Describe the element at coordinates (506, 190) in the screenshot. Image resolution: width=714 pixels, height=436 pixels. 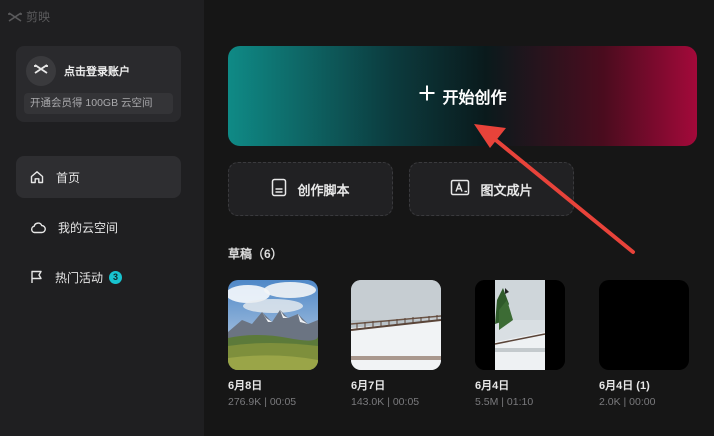
I see `image-text-video-label: 图文成片` at that location.